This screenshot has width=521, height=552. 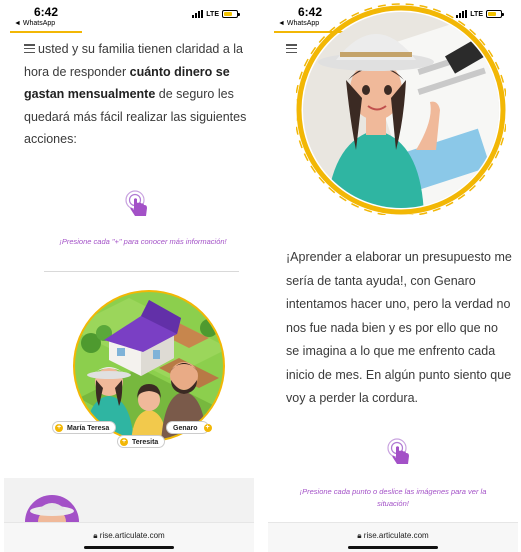 I want to click on family-member-genaro: Genaro +, so click(x=189, y=427).